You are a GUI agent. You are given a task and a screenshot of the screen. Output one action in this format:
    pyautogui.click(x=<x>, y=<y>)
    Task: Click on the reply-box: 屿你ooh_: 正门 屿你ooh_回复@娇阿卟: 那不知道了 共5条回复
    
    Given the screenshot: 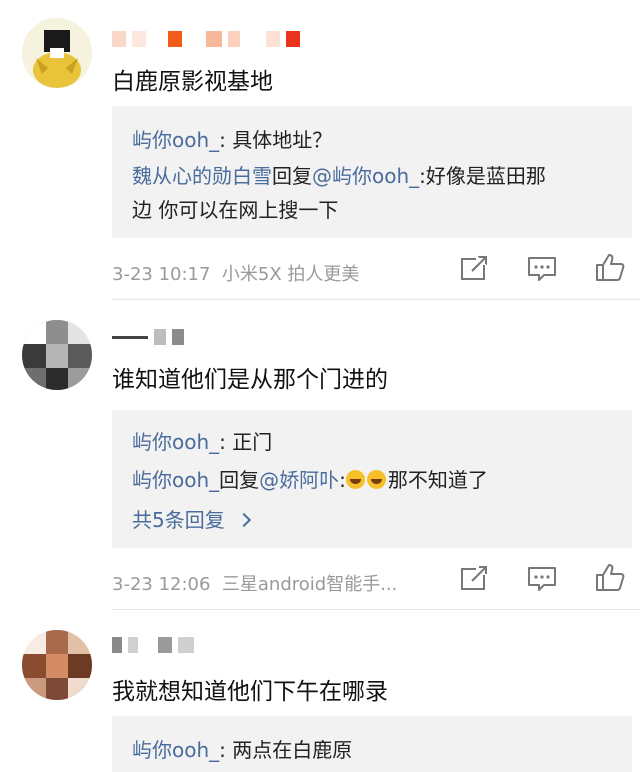 What is the action you would take?
    pyautogui.click(x=372, y=479)
    